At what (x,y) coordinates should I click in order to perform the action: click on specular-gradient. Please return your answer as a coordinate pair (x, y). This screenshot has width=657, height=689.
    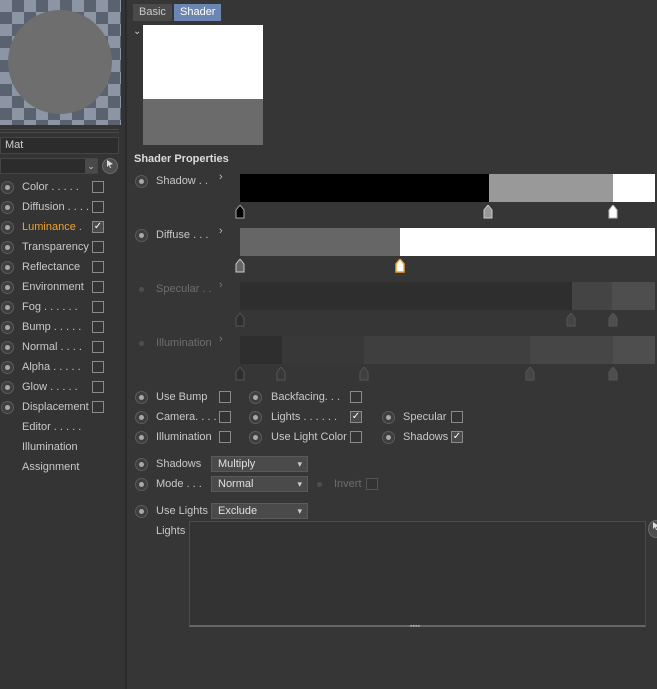
    Looking at the image, I should click on (447, 296).